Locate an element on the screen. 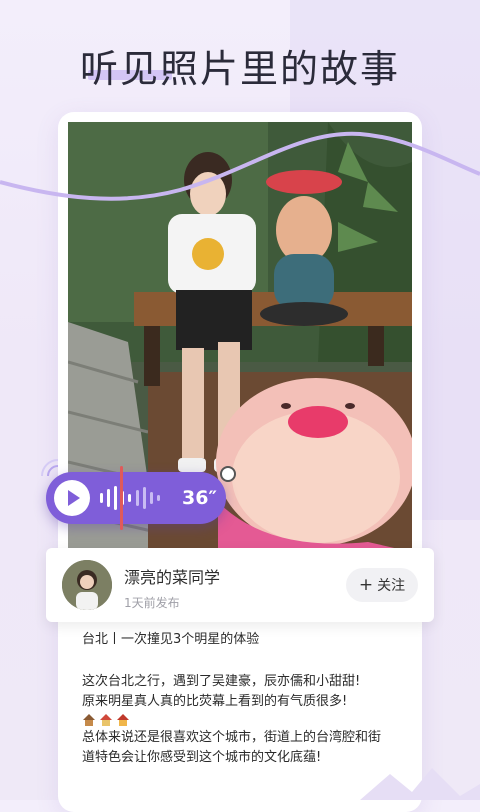 The image size is (480, 812). post-time: 1天前发布 is located at coordinates (152, 603).